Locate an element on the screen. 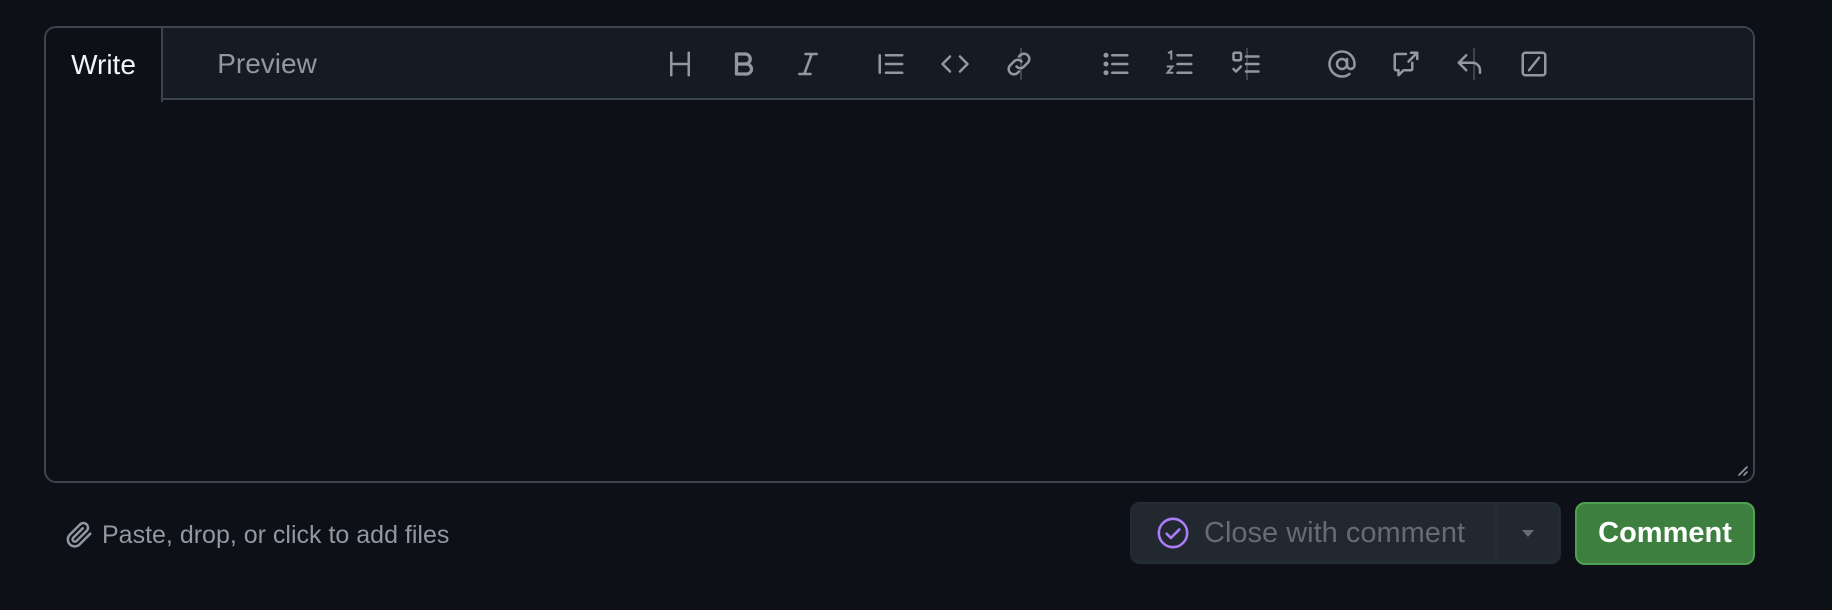 The width and height of the screenshot is (1832, 610). ordered-list-icon is located at coordinates (1180, 64).